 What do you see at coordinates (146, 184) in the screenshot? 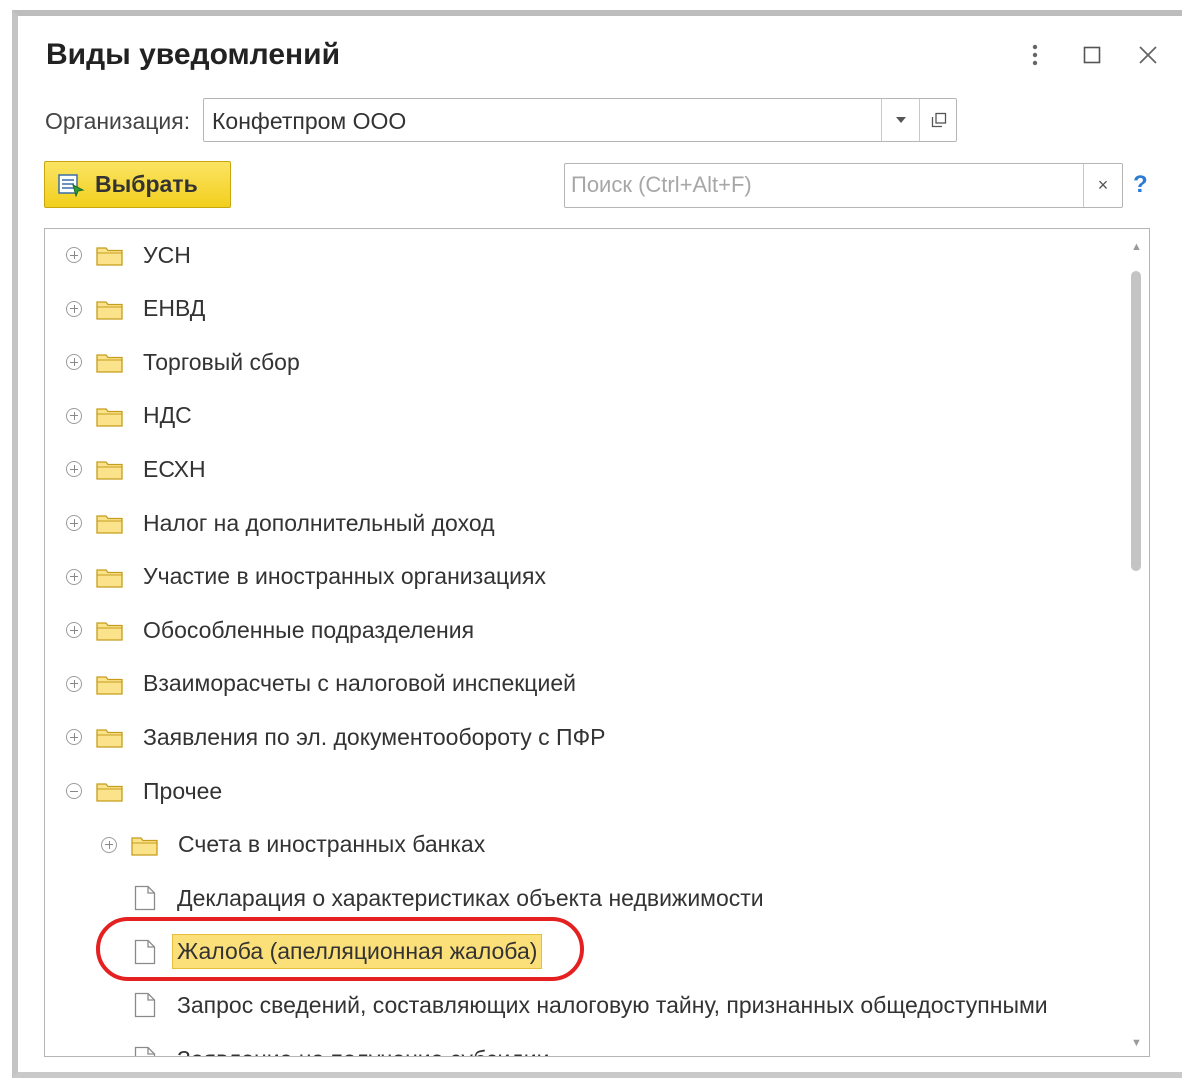
I see `select-button-label: Выбрать` at bounding box center [146, 184].